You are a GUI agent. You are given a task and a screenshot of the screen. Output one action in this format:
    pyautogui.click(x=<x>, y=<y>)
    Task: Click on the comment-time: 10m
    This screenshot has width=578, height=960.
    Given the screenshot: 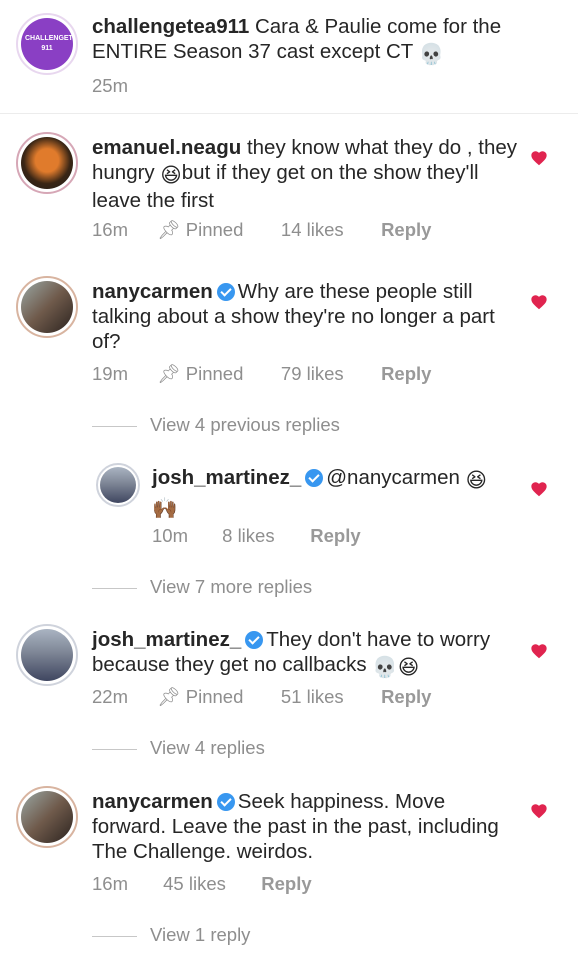 What is the action you would take?
    pyautogui.click(x=170, y=535)
    